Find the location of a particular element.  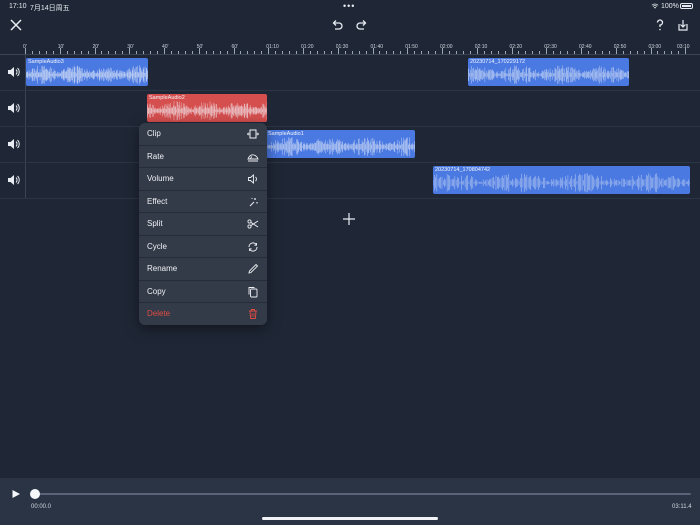

multitask-dots: ••• is located at coordinates (349, 6).